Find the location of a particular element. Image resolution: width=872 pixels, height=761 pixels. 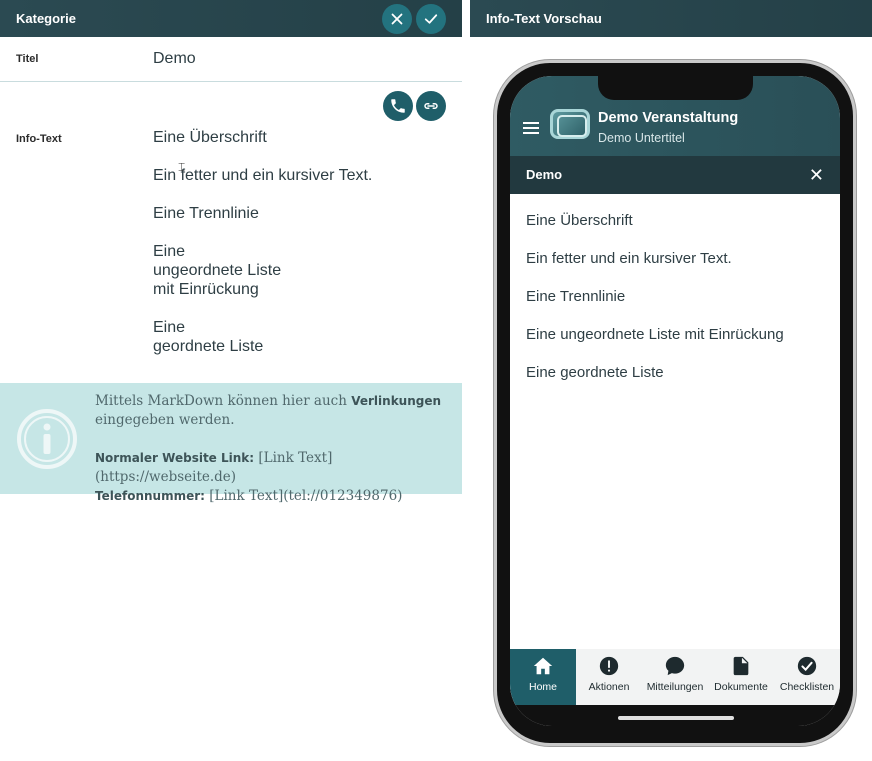

title-label: Titel is located at coordinates (27, 59).